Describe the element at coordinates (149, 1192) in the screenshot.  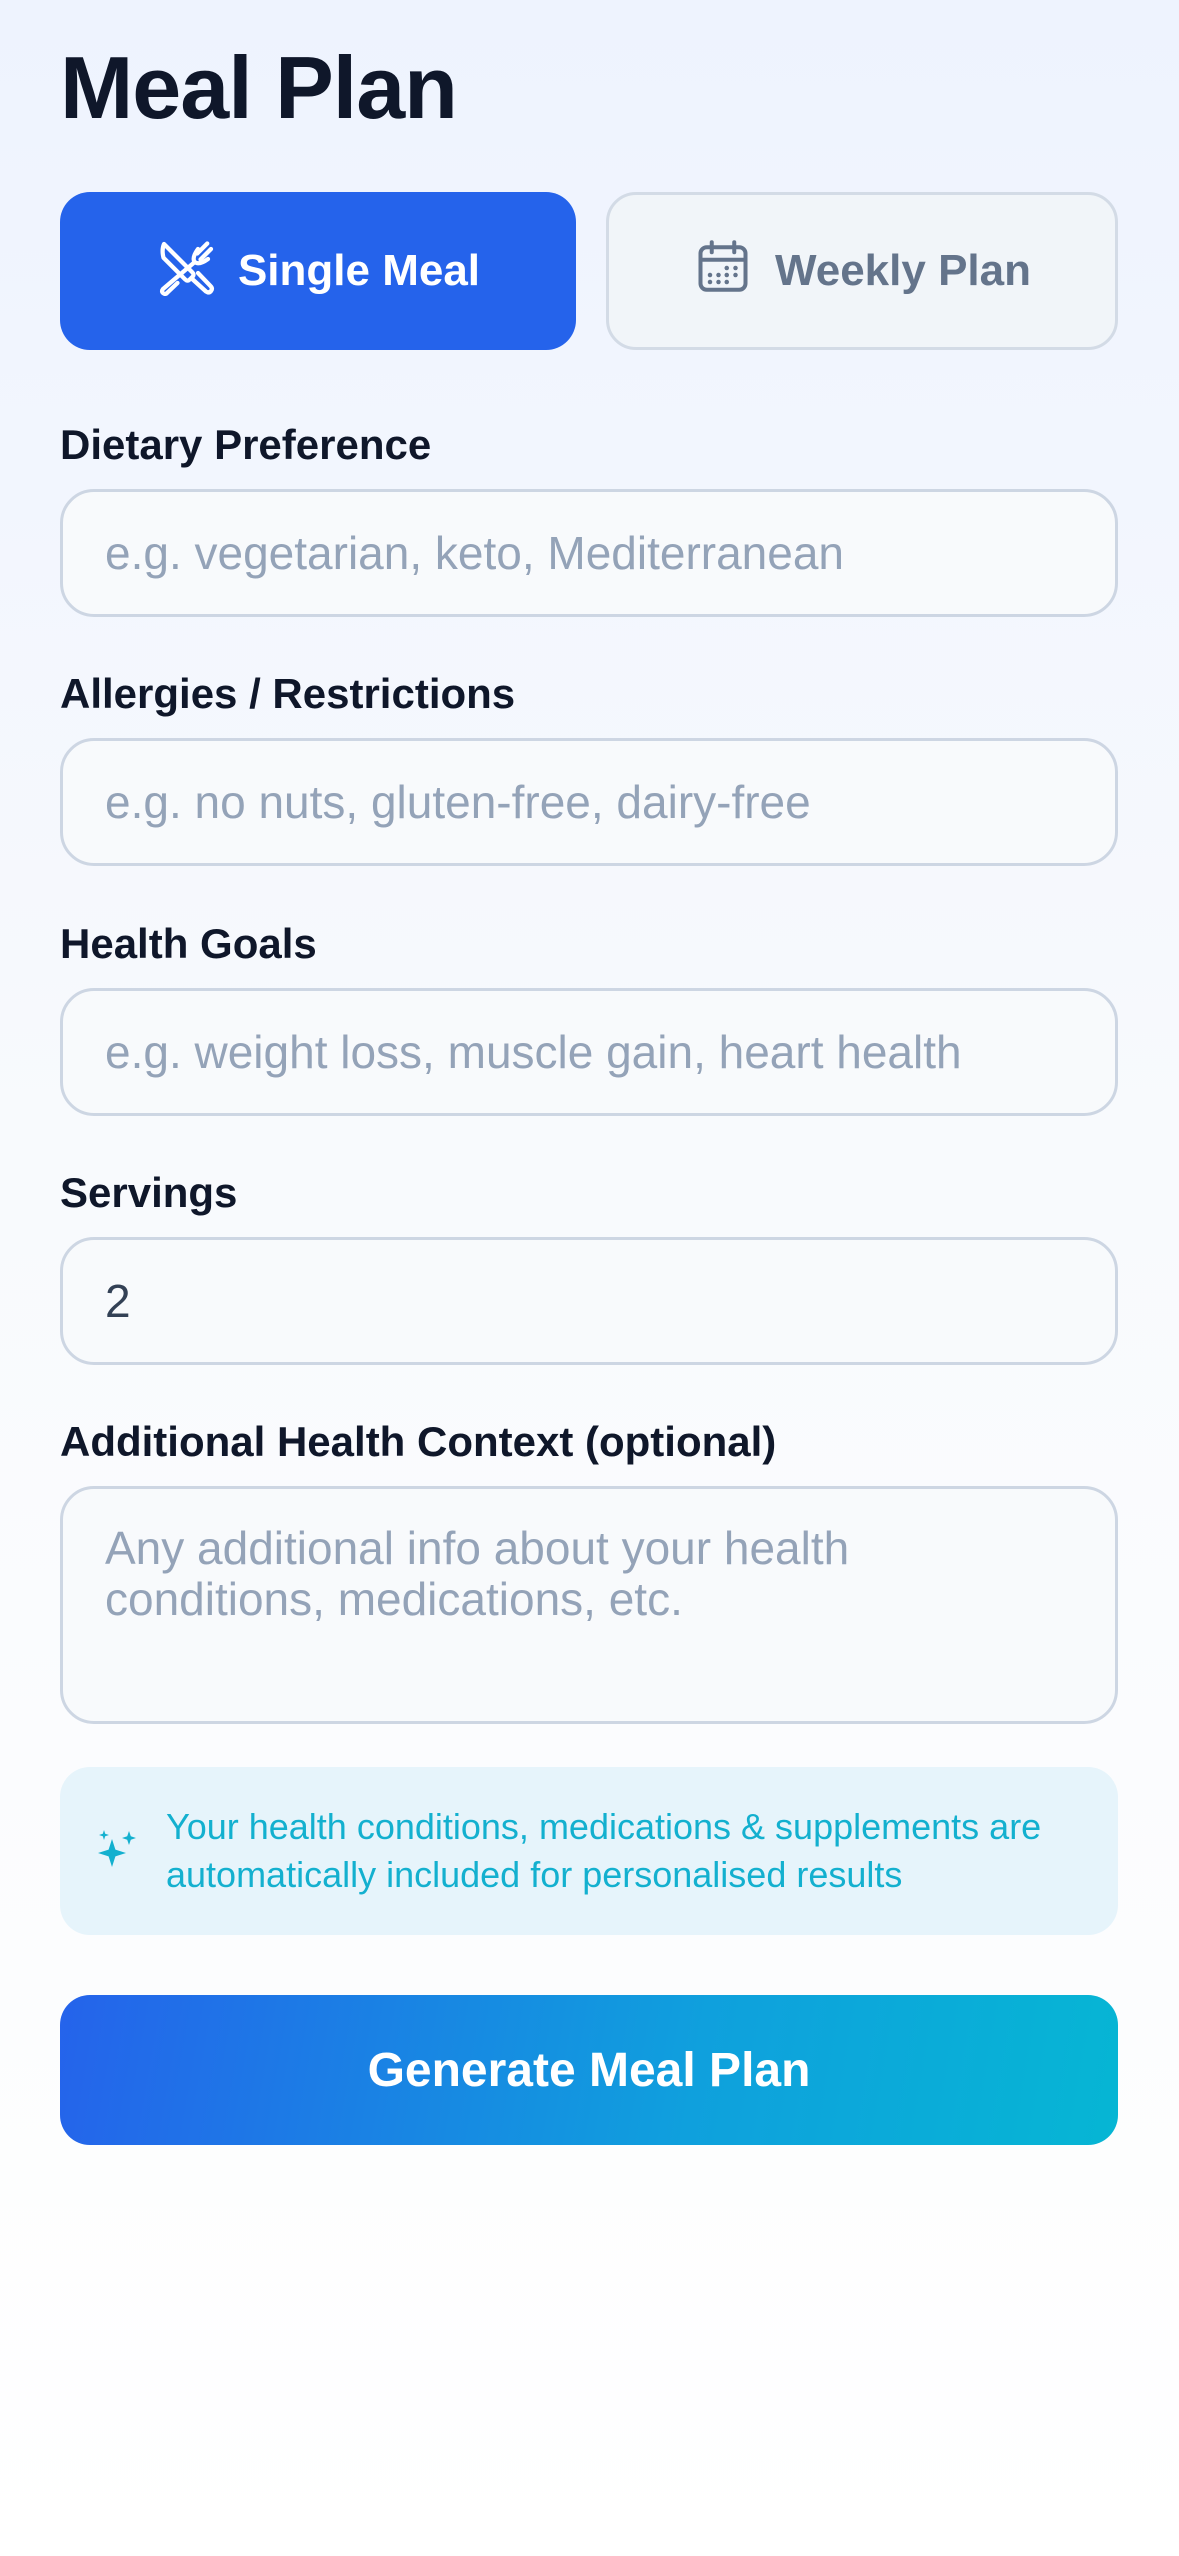
I see `servings-label: Servings` at that location.